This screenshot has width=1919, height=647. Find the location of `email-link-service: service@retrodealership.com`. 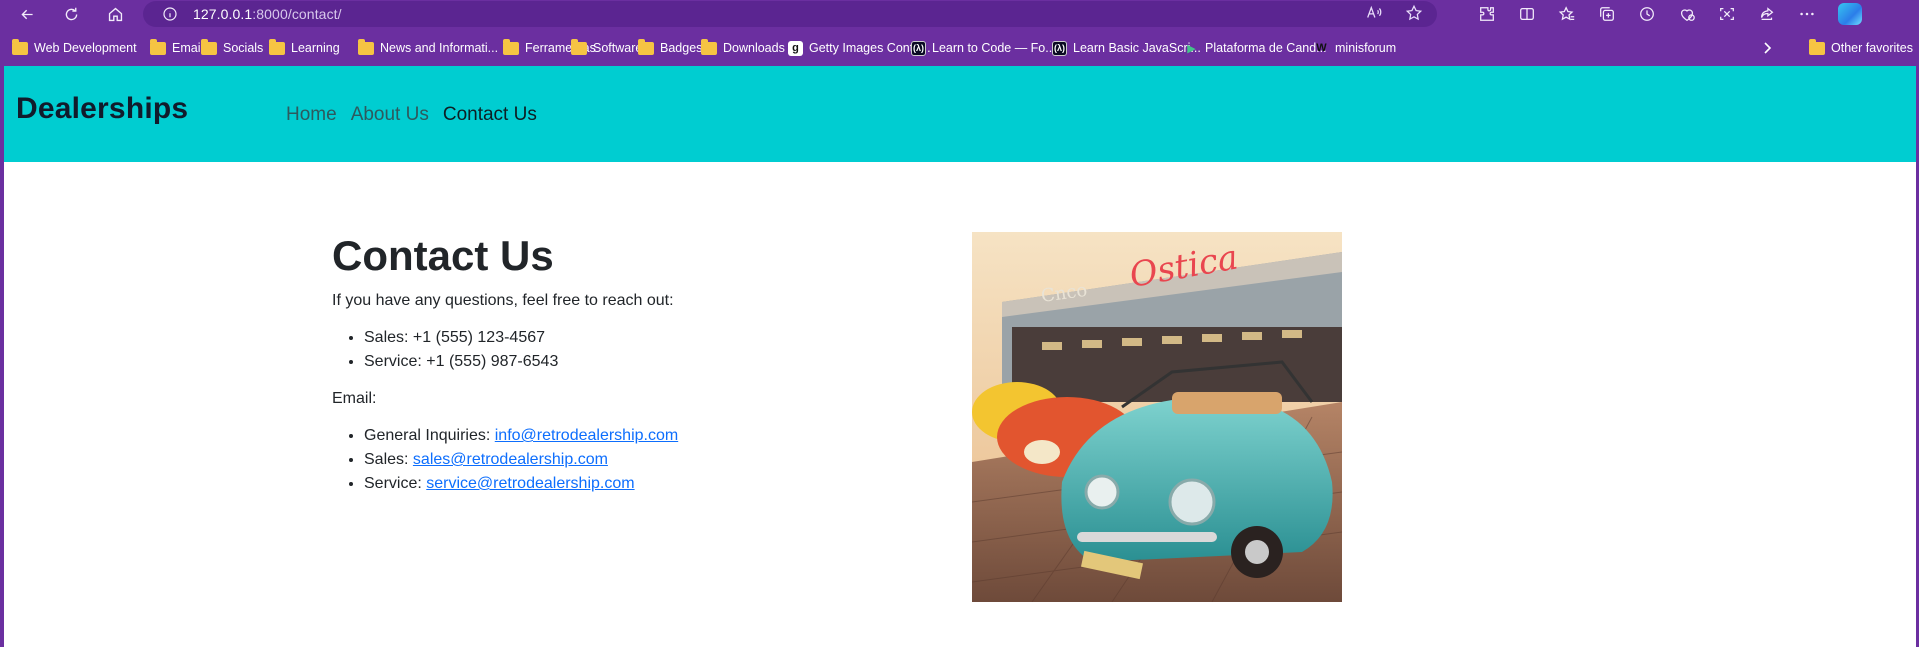

email-link-service: service@retrodealership.com is located at coordinates (530, 483).